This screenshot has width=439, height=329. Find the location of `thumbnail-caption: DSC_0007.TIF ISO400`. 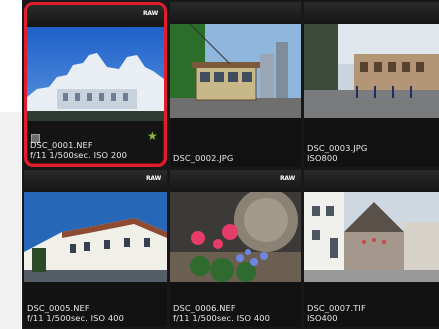

thumbnail-caption: DSC_0007.TIF ISO400 is located at coordinates (372, 313).